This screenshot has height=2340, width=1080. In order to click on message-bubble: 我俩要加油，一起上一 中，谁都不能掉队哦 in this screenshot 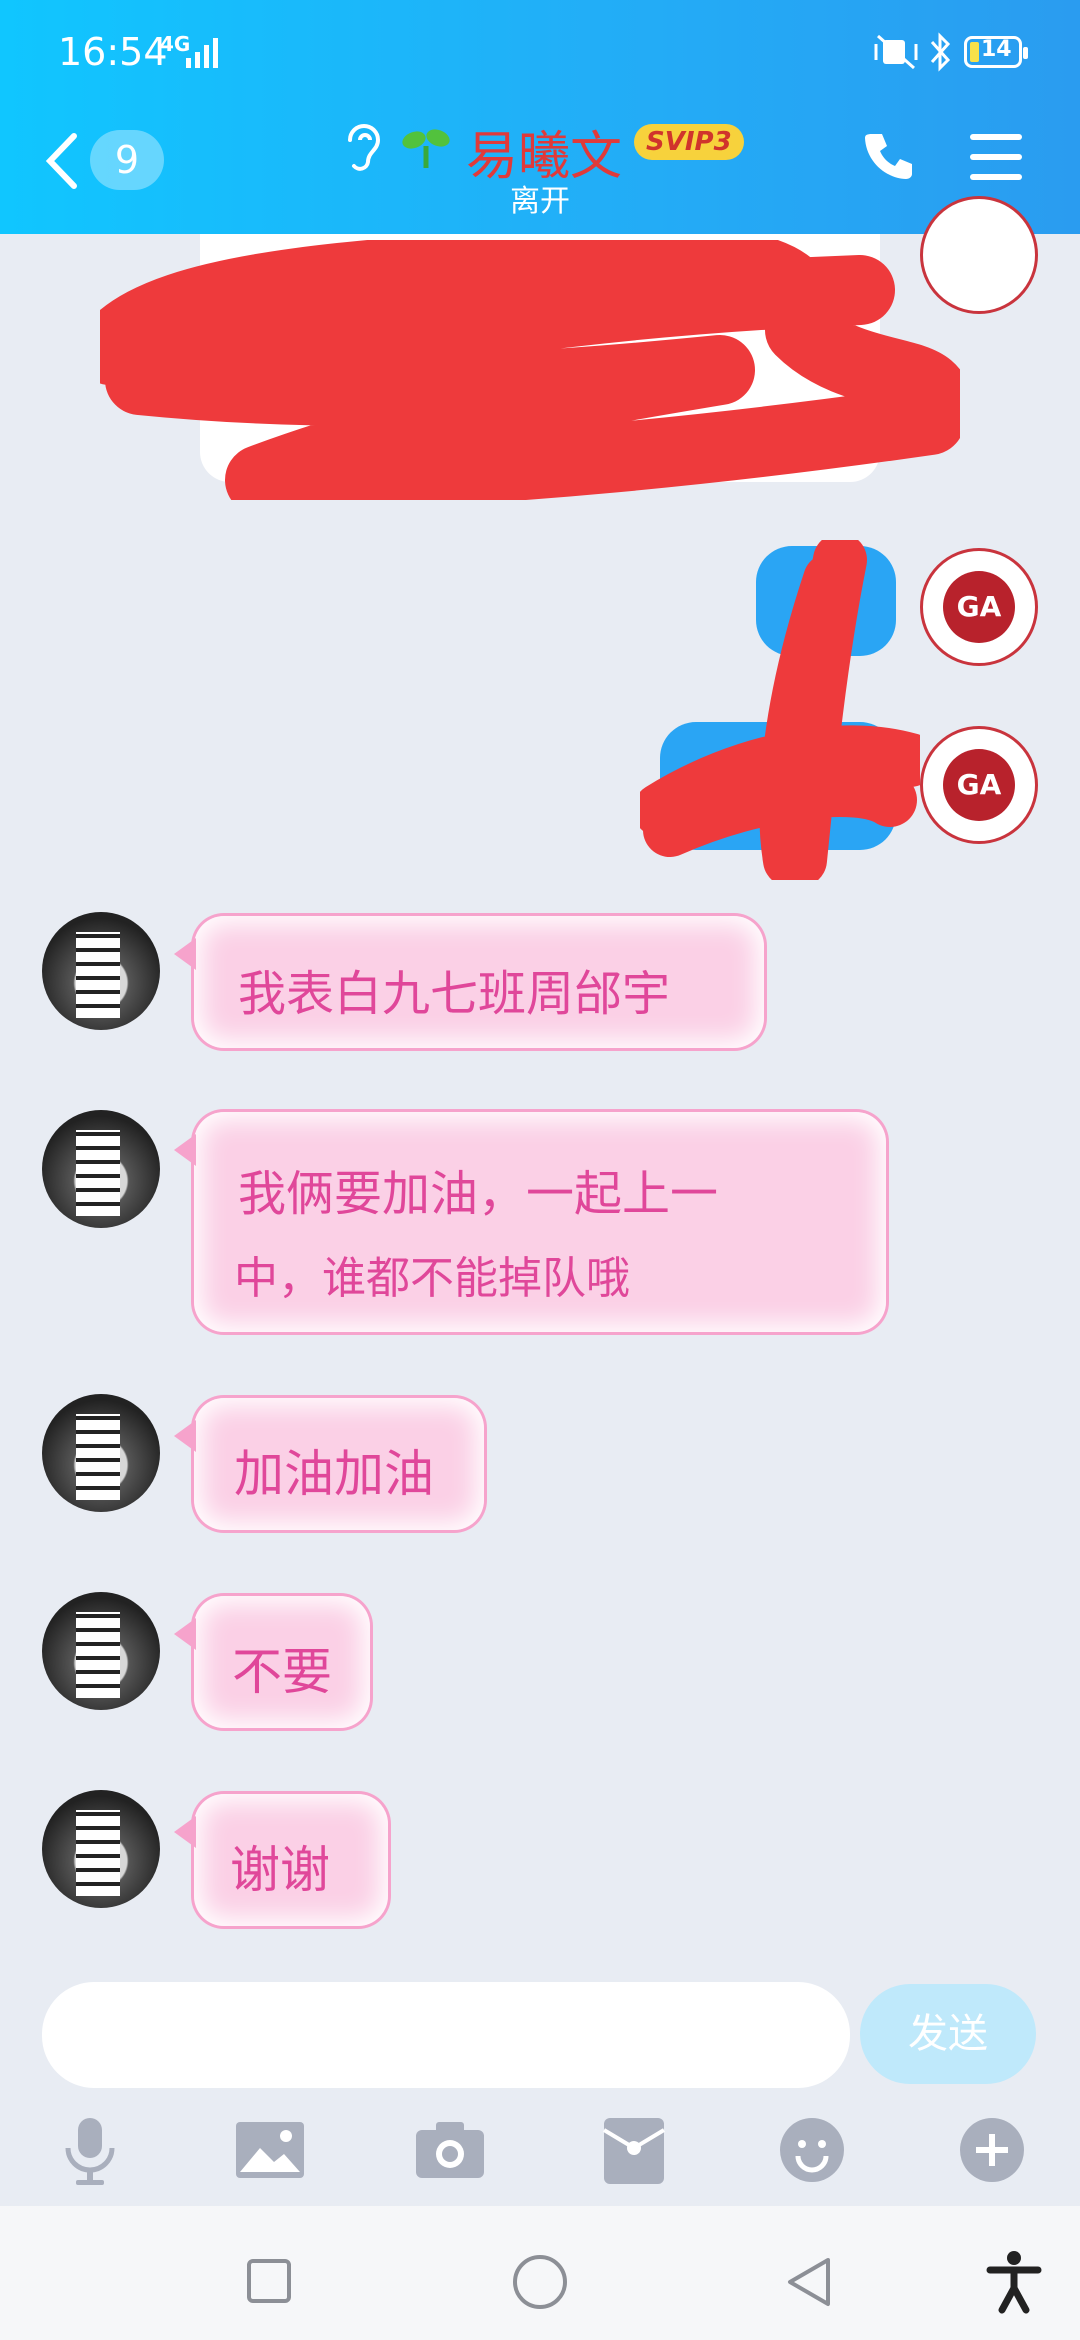, I will do `click(530, 1222)`.